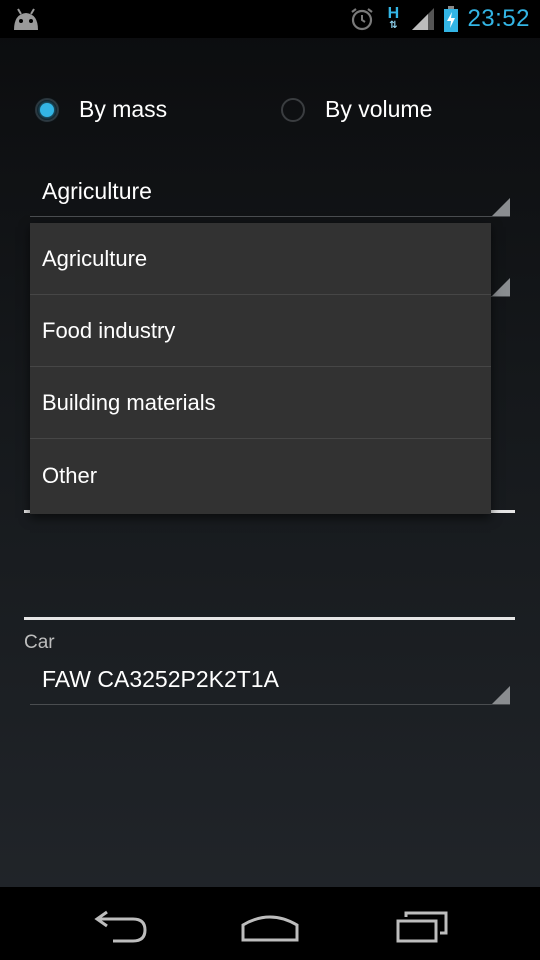  Describe the element at coordinates (47, 109) in the screenshot. I see `radio-checked-icon` at that location.